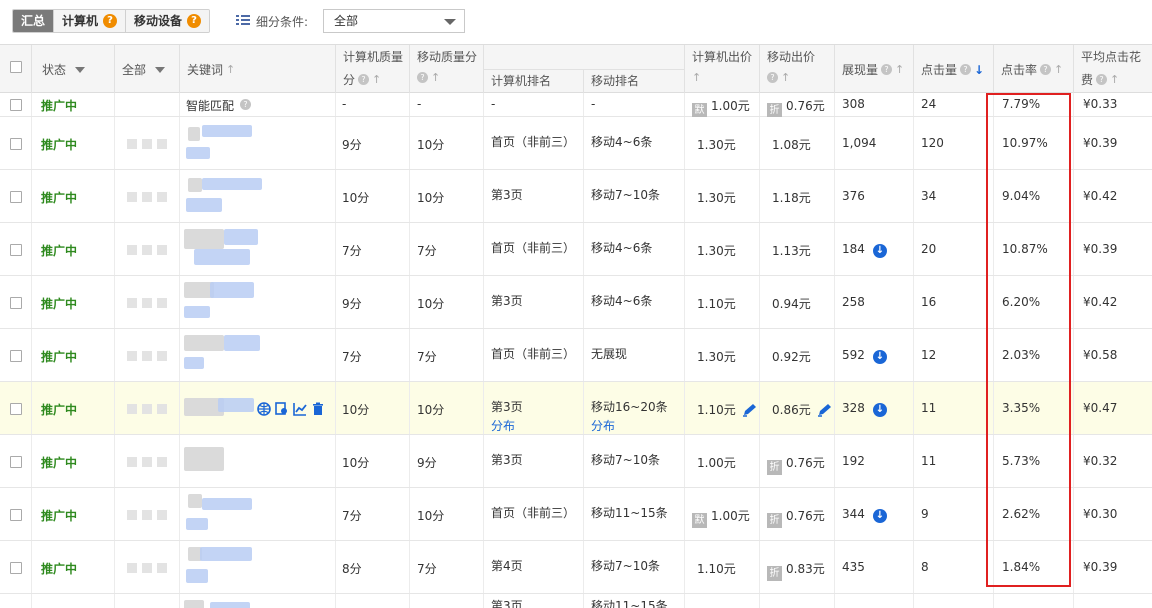  Describe the element at coordinates (802, 409) in the screenshot. I see `mobile-bid: 0.86元` at that location.